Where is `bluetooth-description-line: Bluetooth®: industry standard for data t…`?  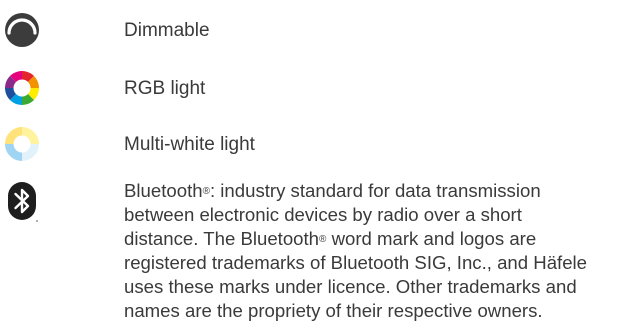
bluetooth-description-line: Bluetooth®: industry standard for data t… is located at coordinates (332, 190).